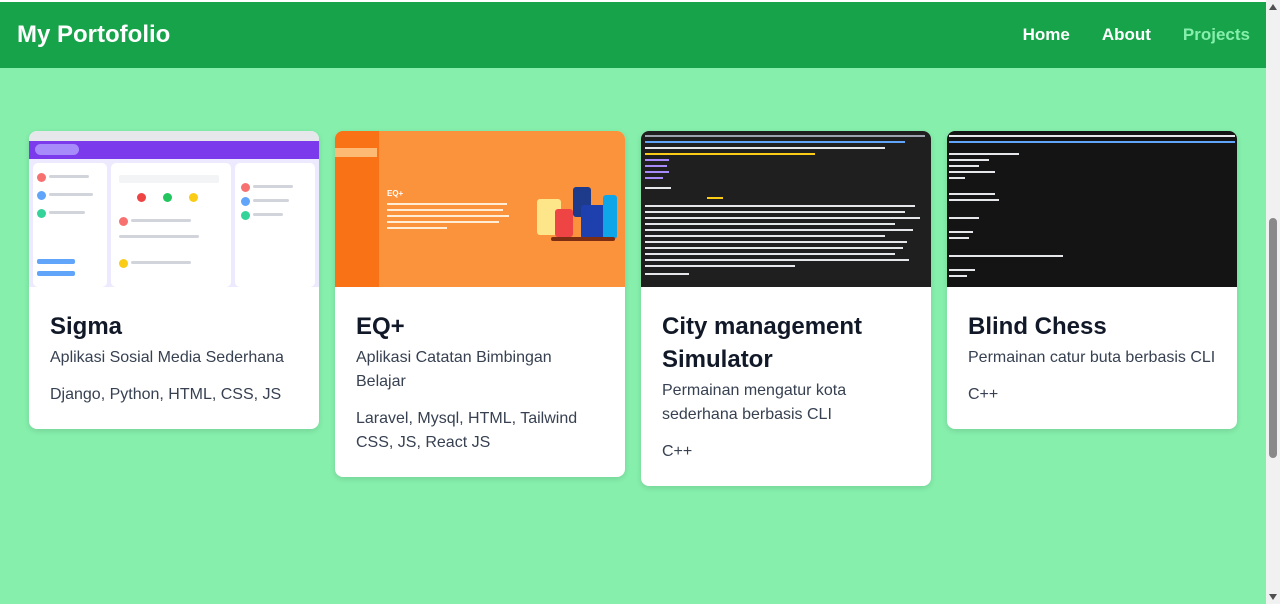 The height and width of the screenshot is (604, 1280). What do you see at coordinates (380, 326) in the screenshot?
I see `project-title: EQ+` at bounding box center [380, 326].